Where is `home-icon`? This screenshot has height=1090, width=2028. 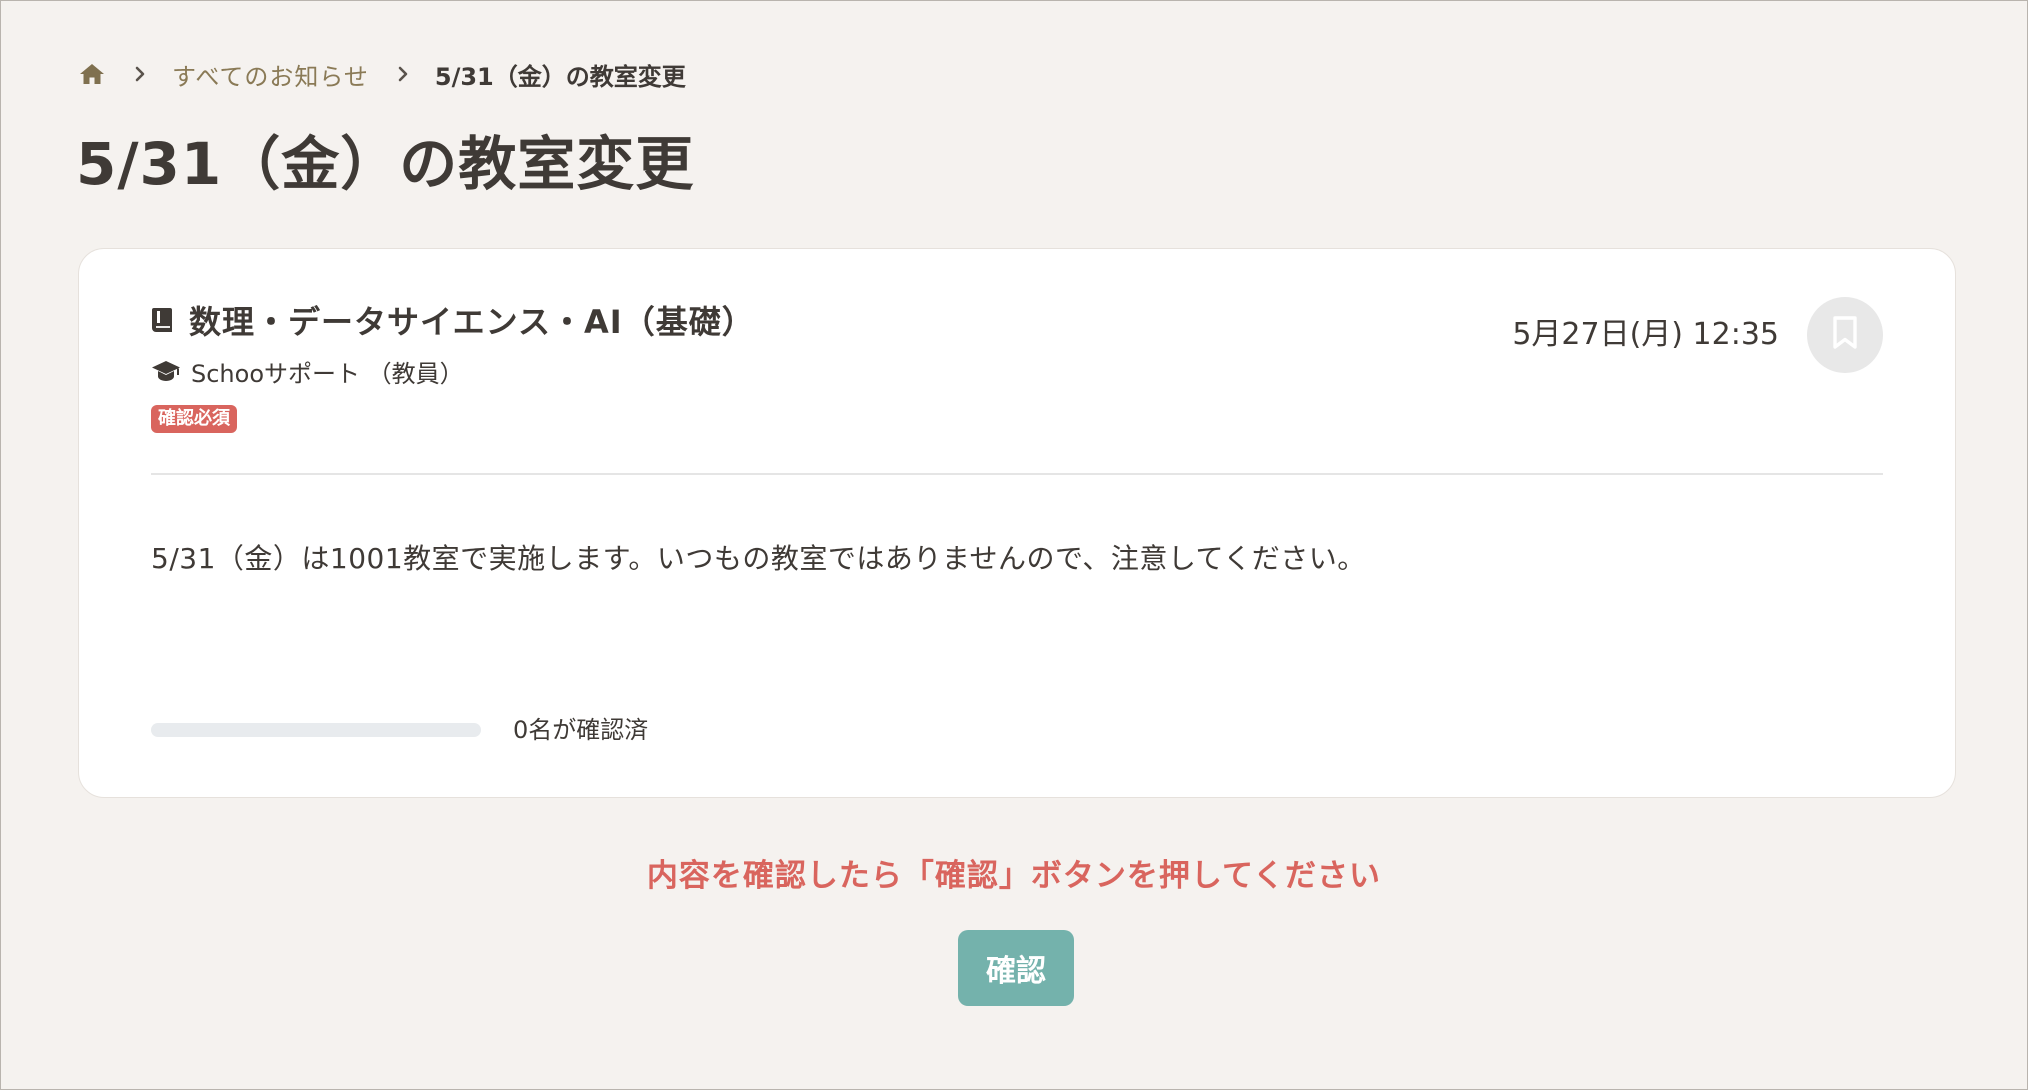
home-icon is located at coordinates (92, 74).